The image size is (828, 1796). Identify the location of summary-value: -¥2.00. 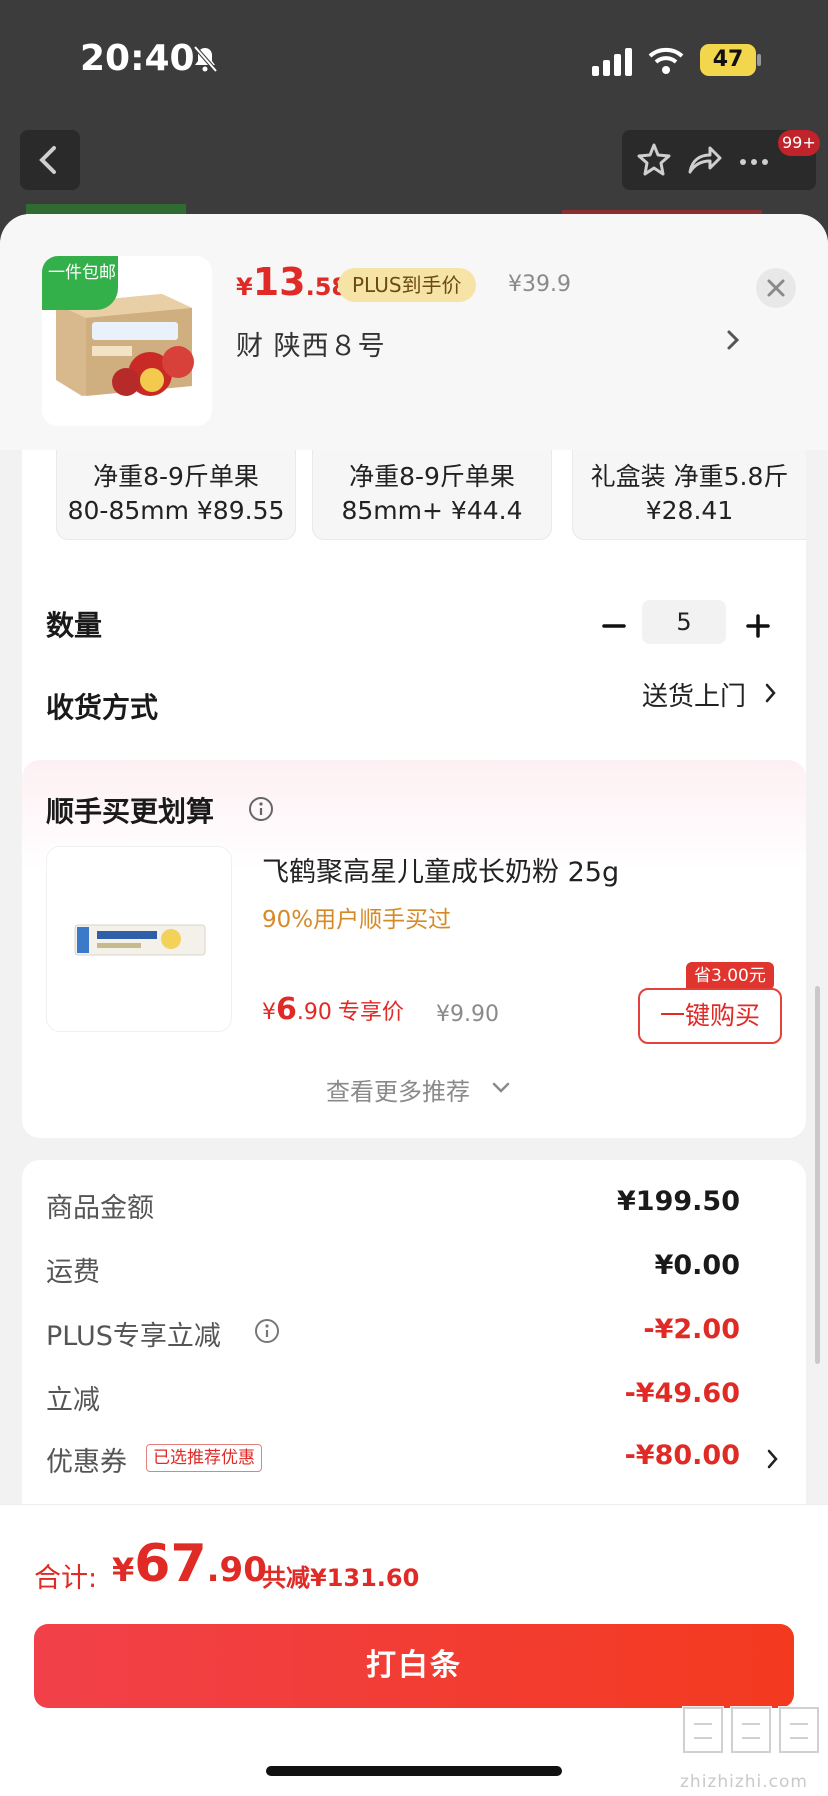
(691, 1329).